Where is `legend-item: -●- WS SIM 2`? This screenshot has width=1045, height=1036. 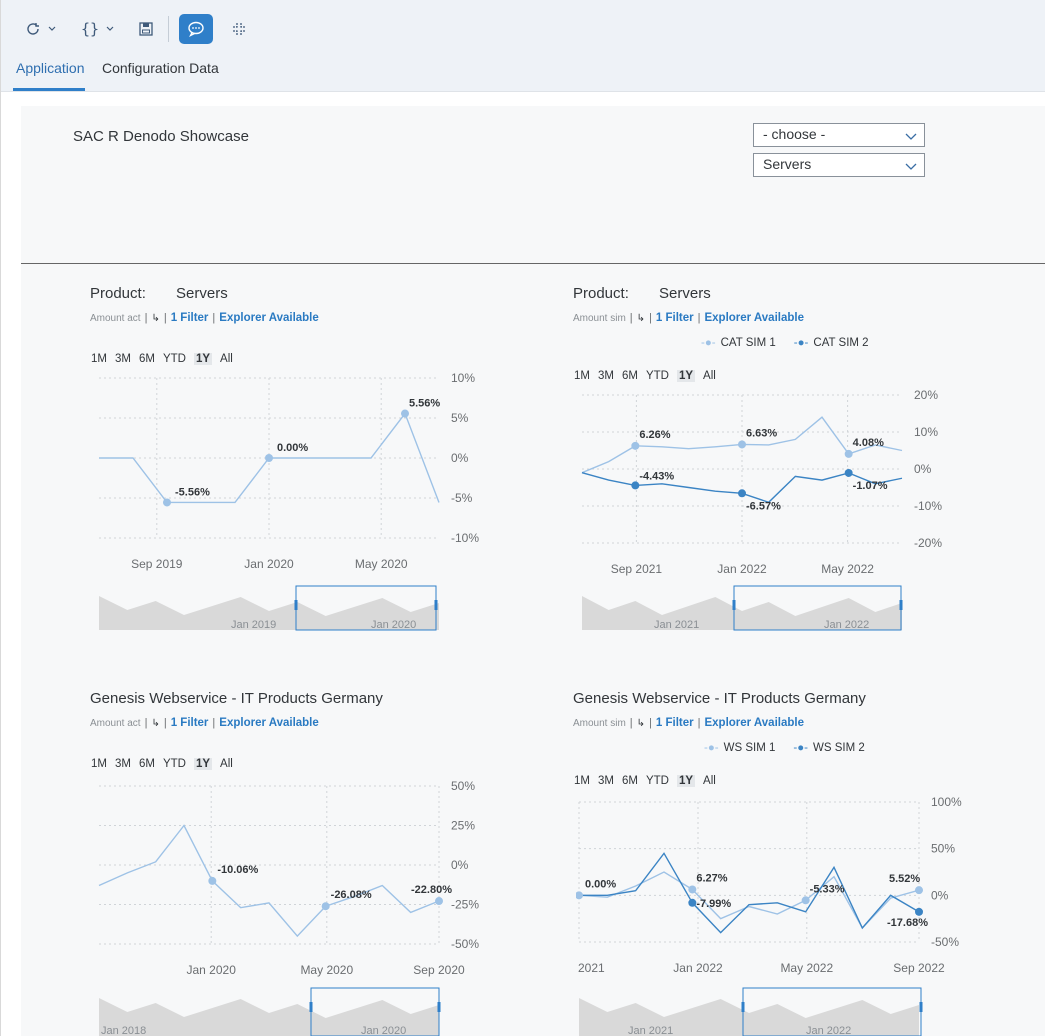 legend-item: -●- WS SIM 2 is located at coordinates (828, 748).